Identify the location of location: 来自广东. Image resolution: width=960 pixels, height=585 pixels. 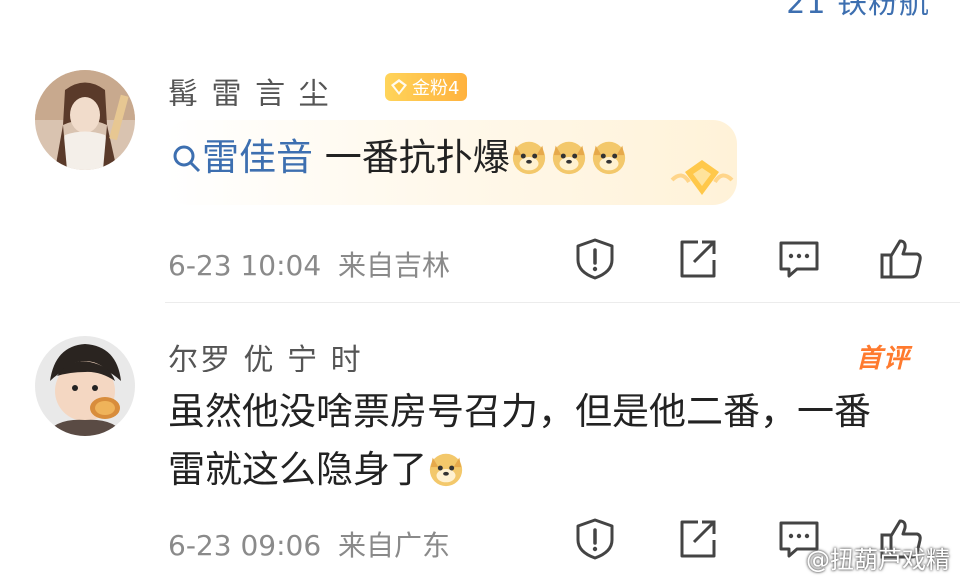
(394, 545).